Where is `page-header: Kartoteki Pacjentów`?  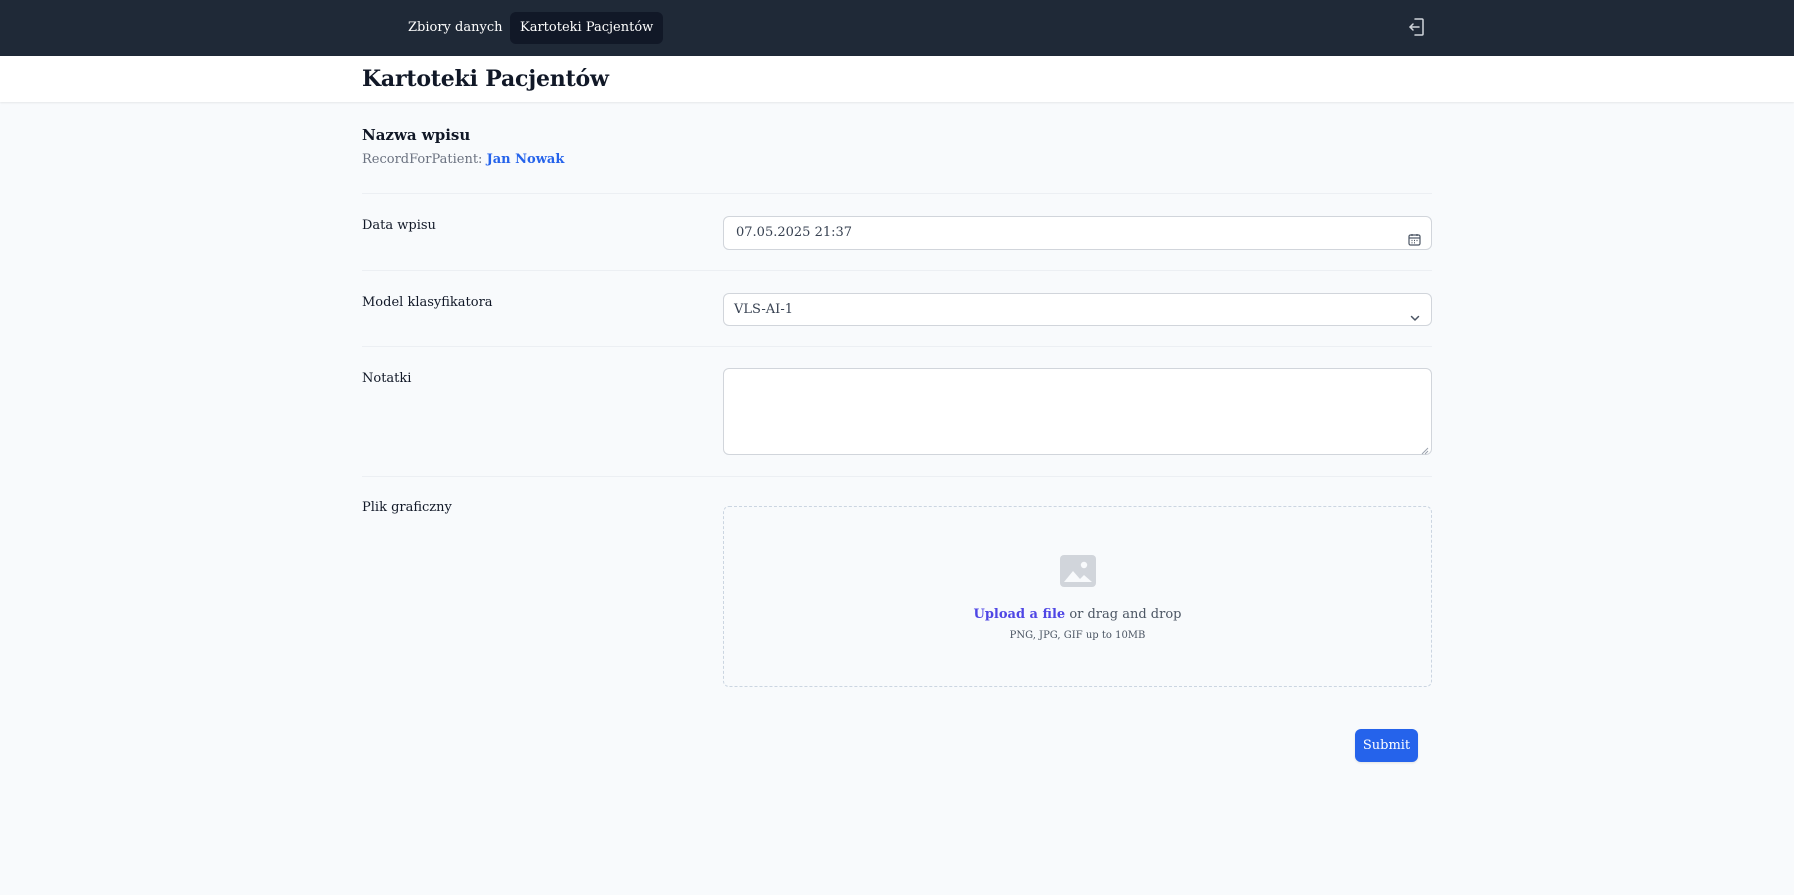 page-header: Kartoteki Pacjentów is located at coordinates (897, 79).